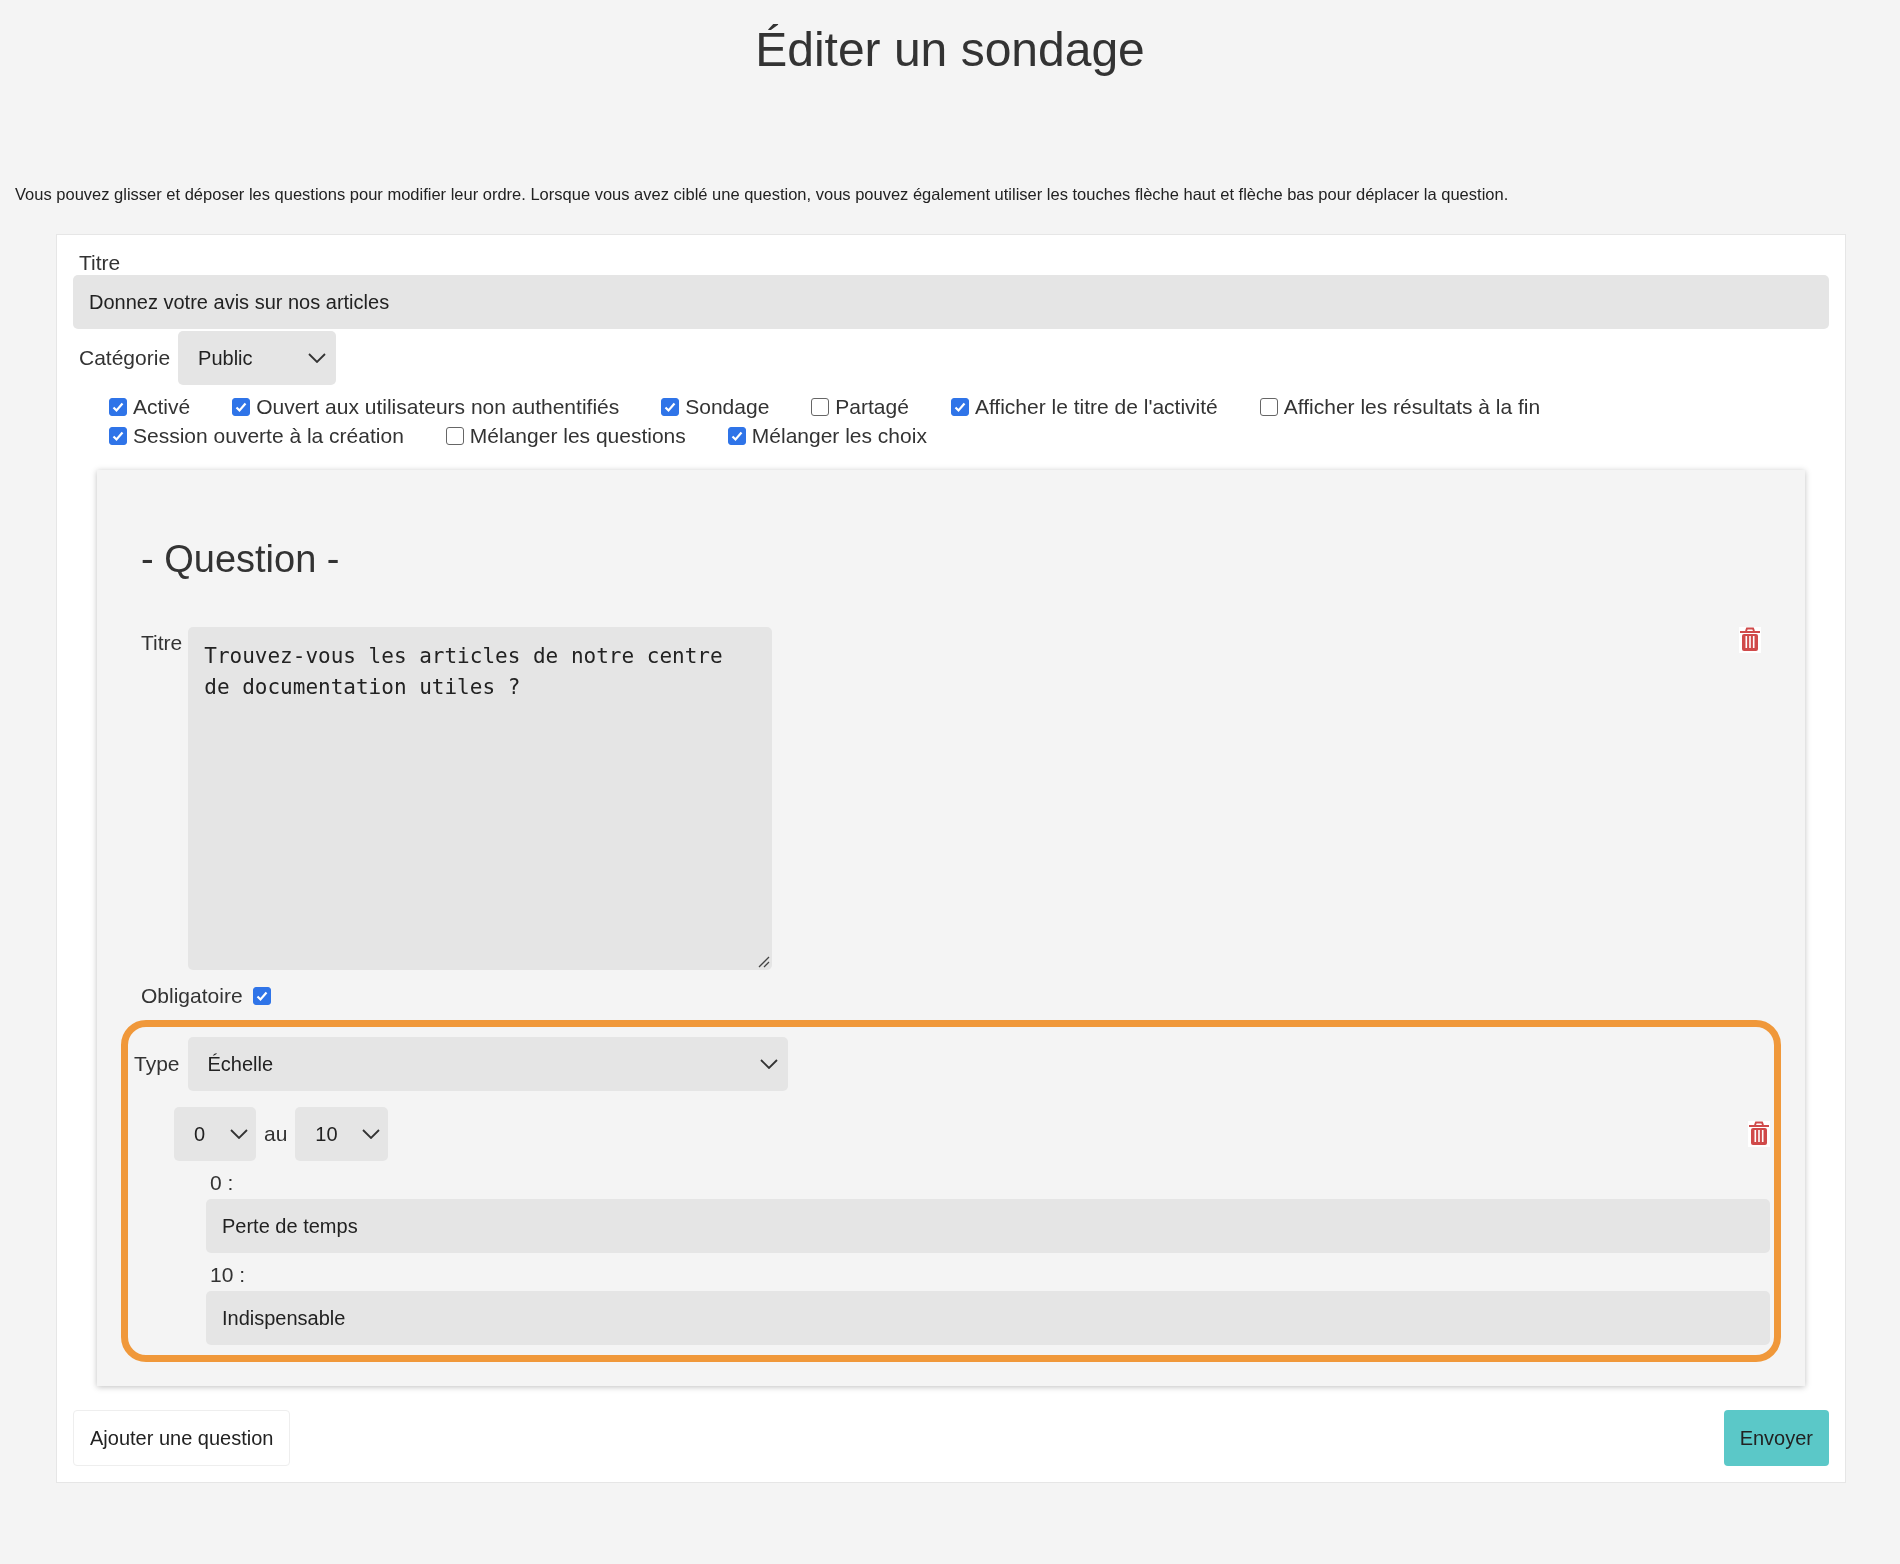 This screenshot has height=1564, width=1900. What do you see at coordinates (872, 407) in the screenshot?
I see `checkbox-label: Partagé` at bounding box center [872, 407].